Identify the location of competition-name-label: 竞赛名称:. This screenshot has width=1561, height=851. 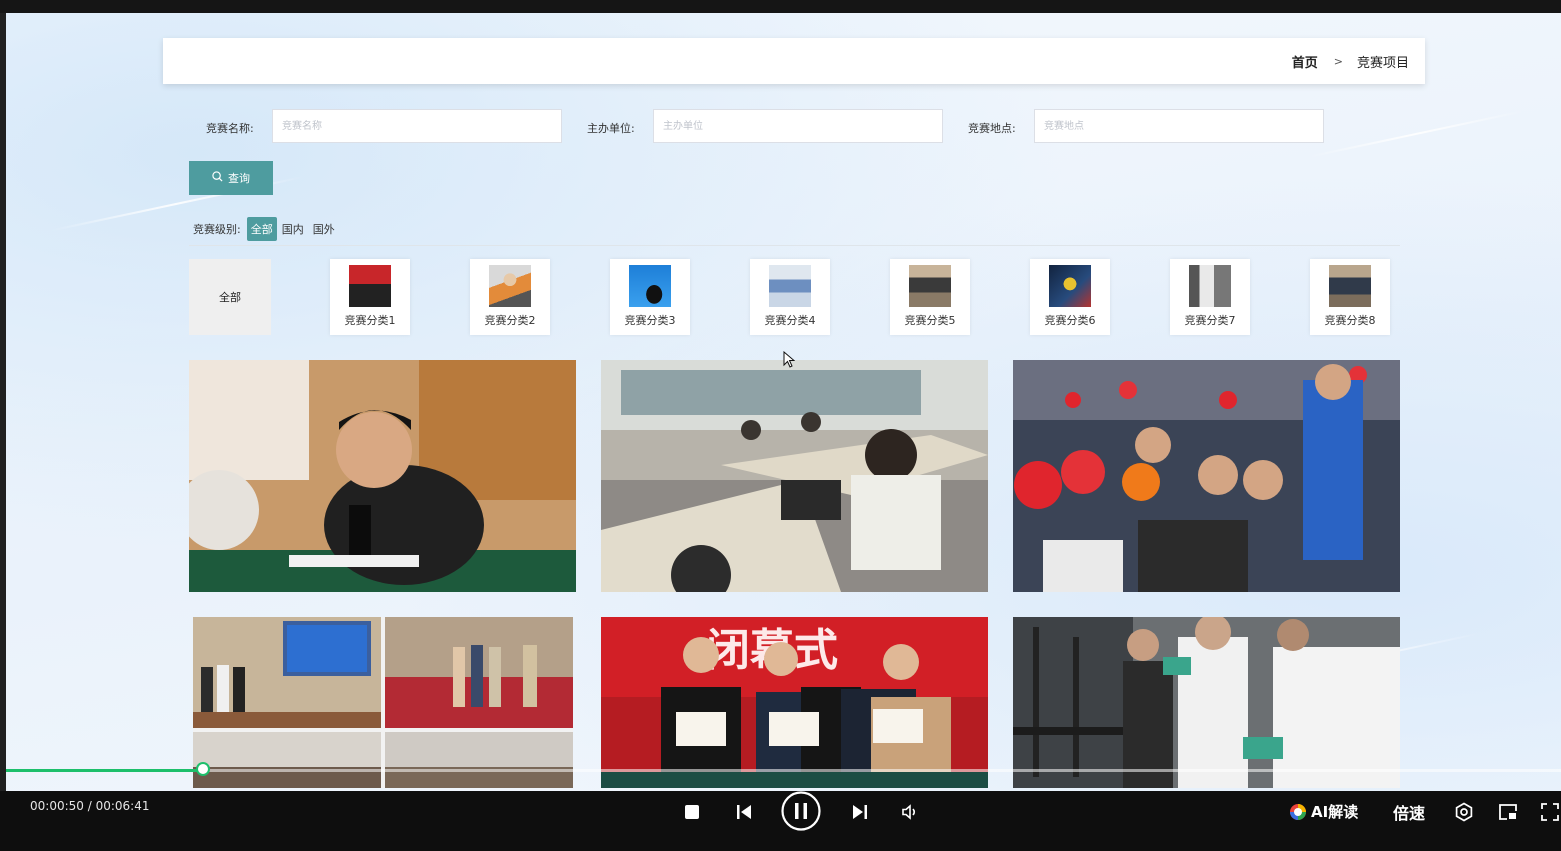
(230, 128).